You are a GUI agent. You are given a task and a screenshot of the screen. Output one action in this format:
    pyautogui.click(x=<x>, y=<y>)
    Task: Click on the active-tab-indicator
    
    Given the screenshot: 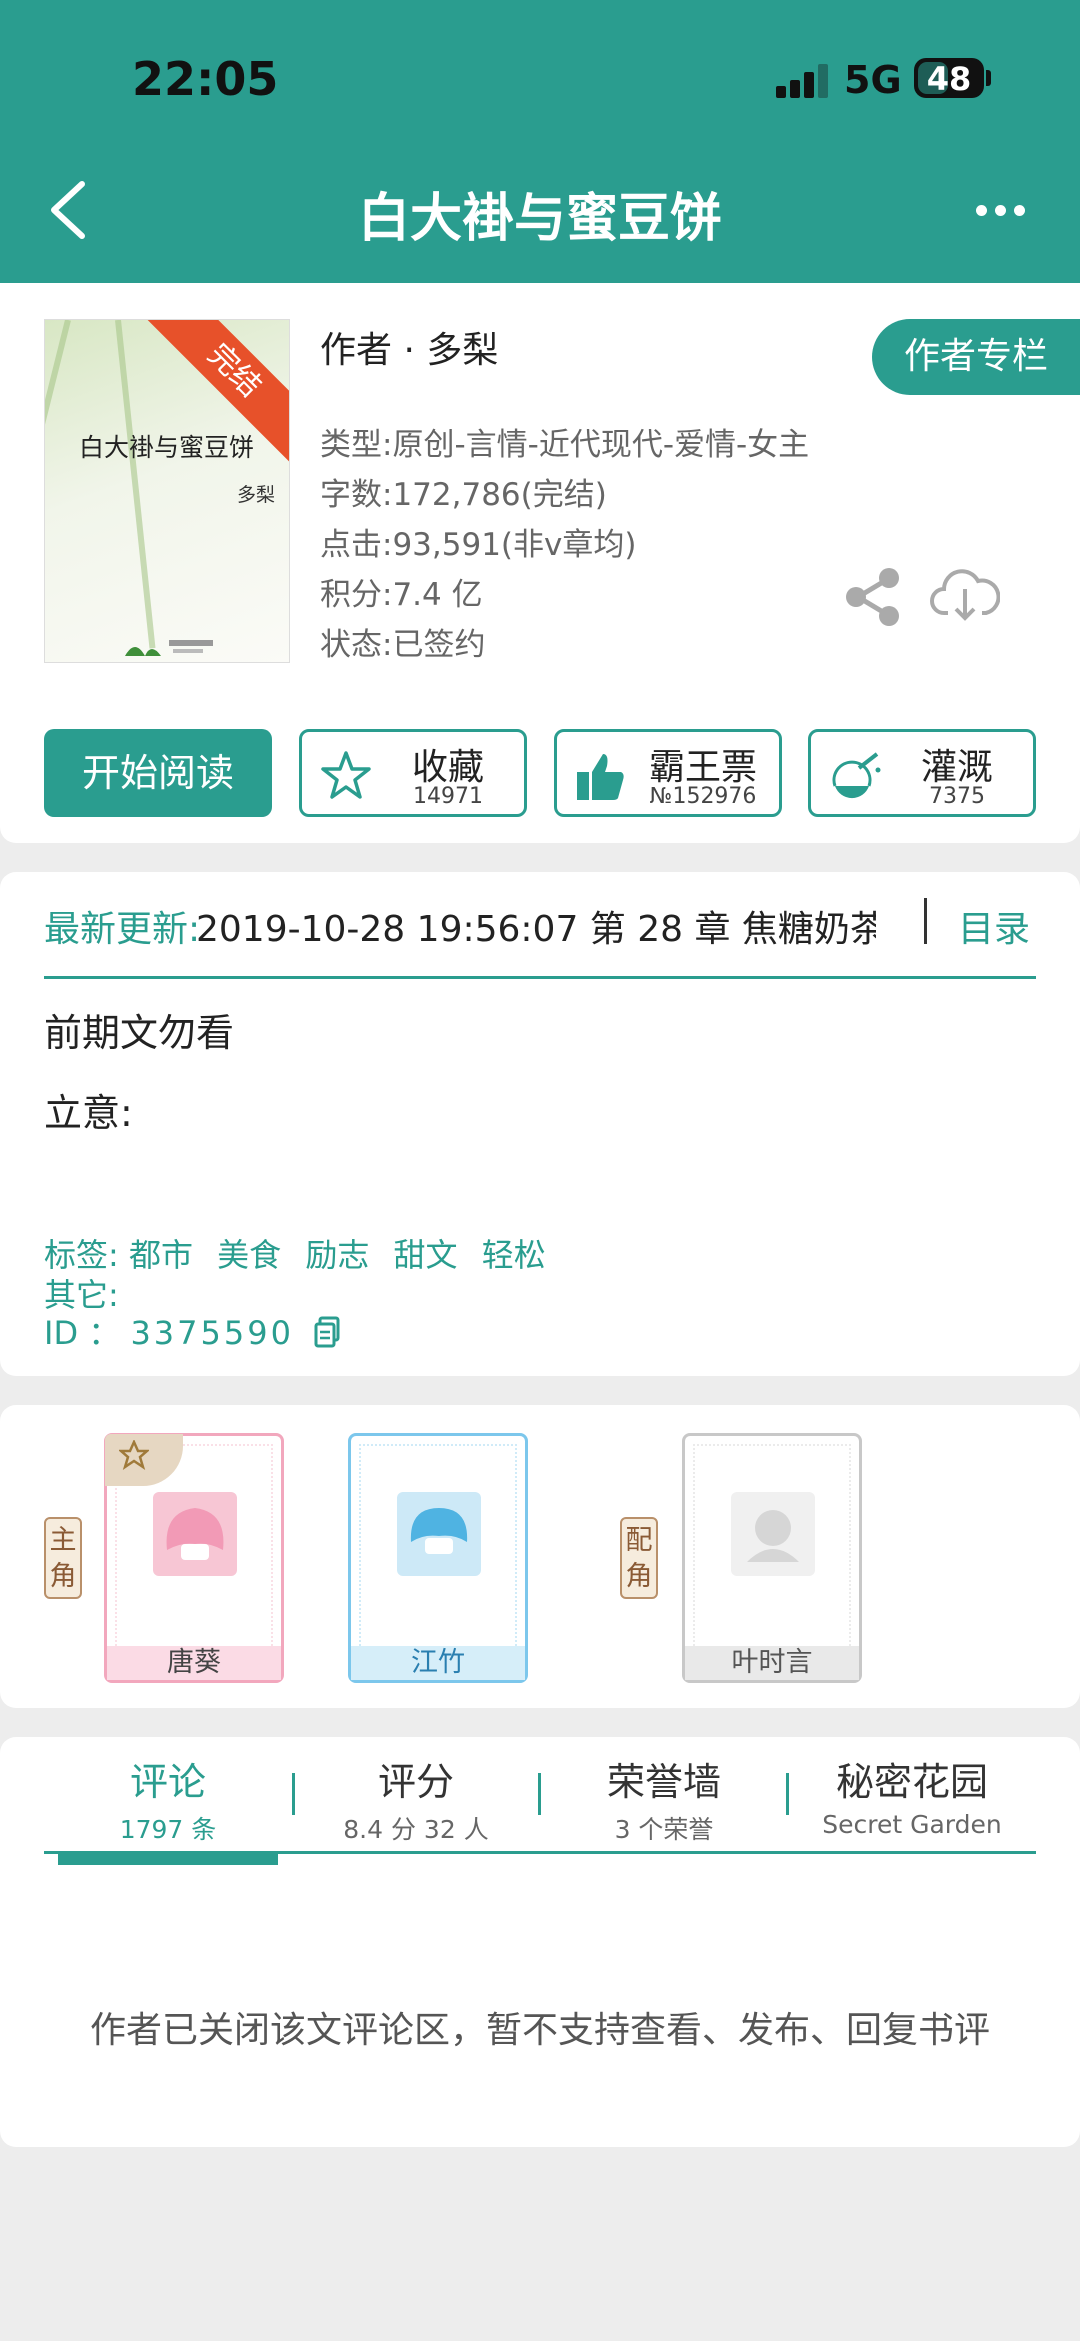 What is the action you would take?
    pyautogui.click(x=168, y=1858)
    